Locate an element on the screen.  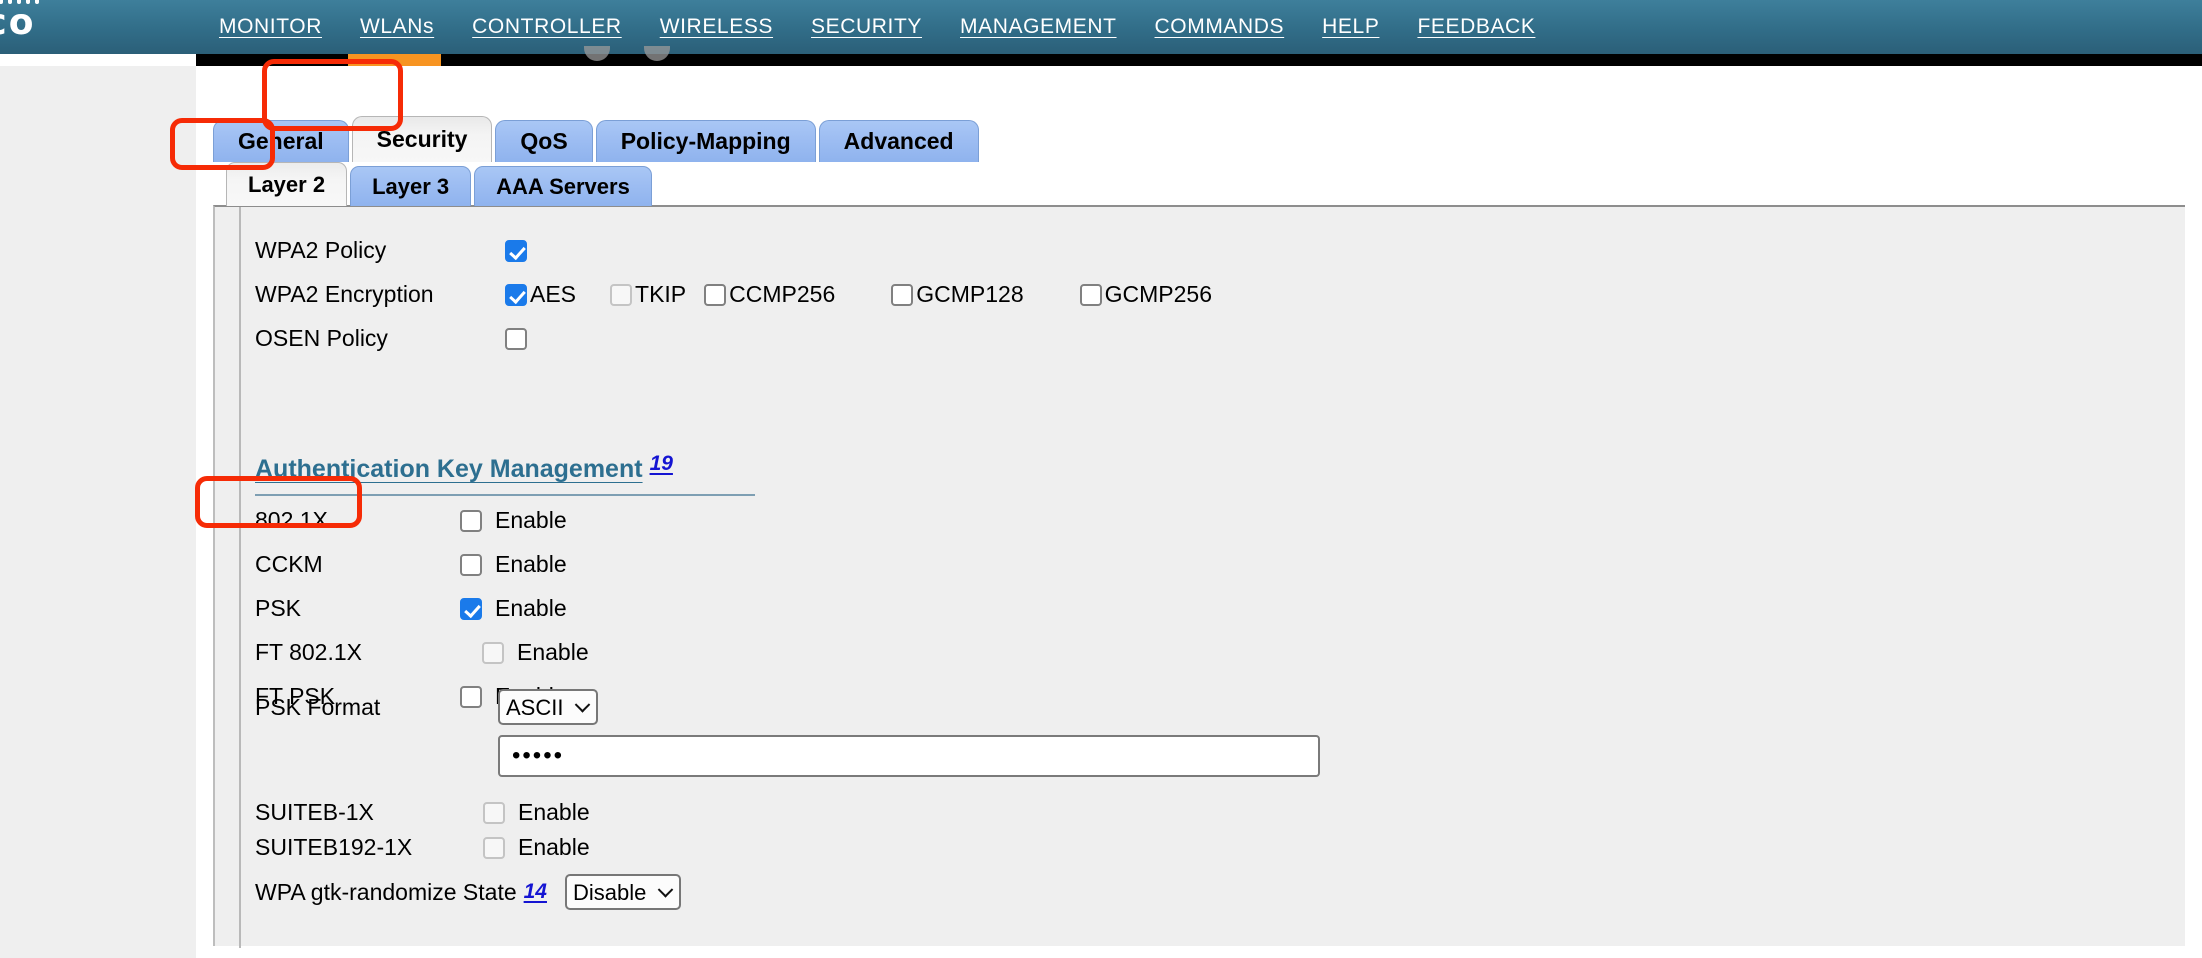
label-ft-802-1x: FT 802.1X is located at coordinates (308, 652).